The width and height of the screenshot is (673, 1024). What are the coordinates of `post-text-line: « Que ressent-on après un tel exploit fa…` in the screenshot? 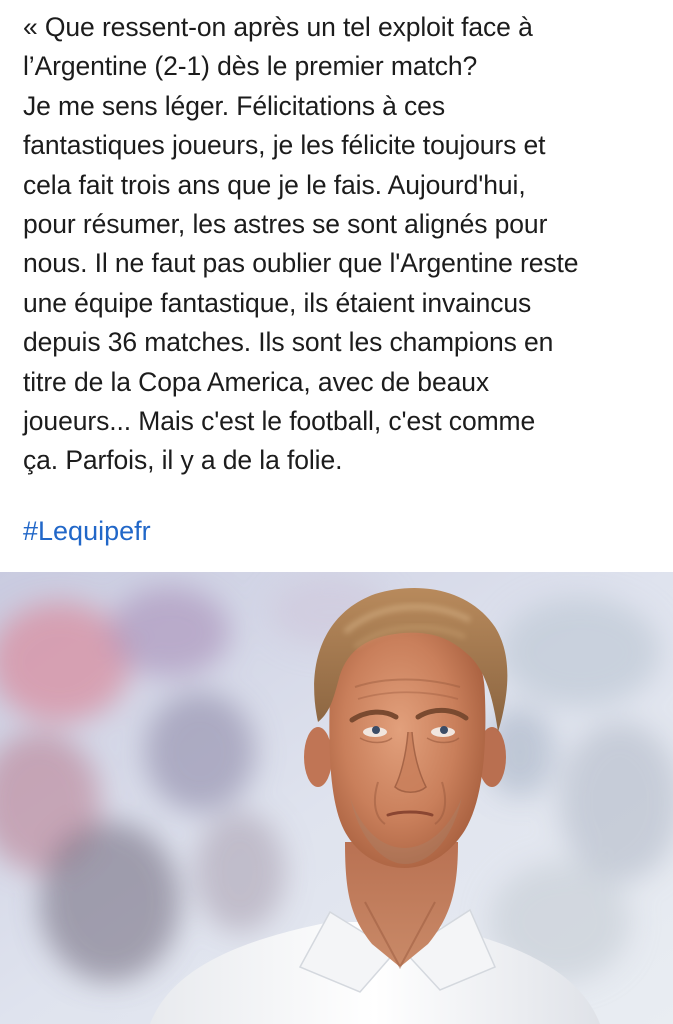 It's located at (278, 27).